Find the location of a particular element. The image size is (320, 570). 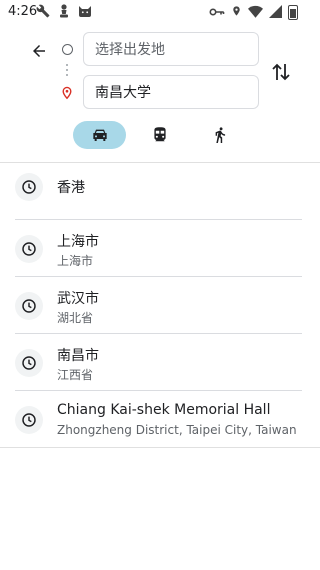

mode-walk-tab is located at coordinates (220, 135).